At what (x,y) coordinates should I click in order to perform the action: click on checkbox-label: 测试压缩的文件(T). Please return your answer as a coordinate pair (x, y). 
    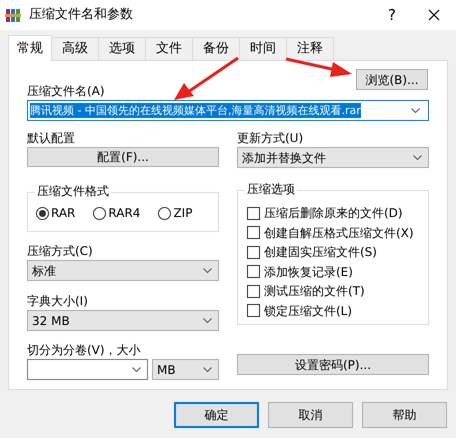
    Looking at the image, I should click on (314, 291).